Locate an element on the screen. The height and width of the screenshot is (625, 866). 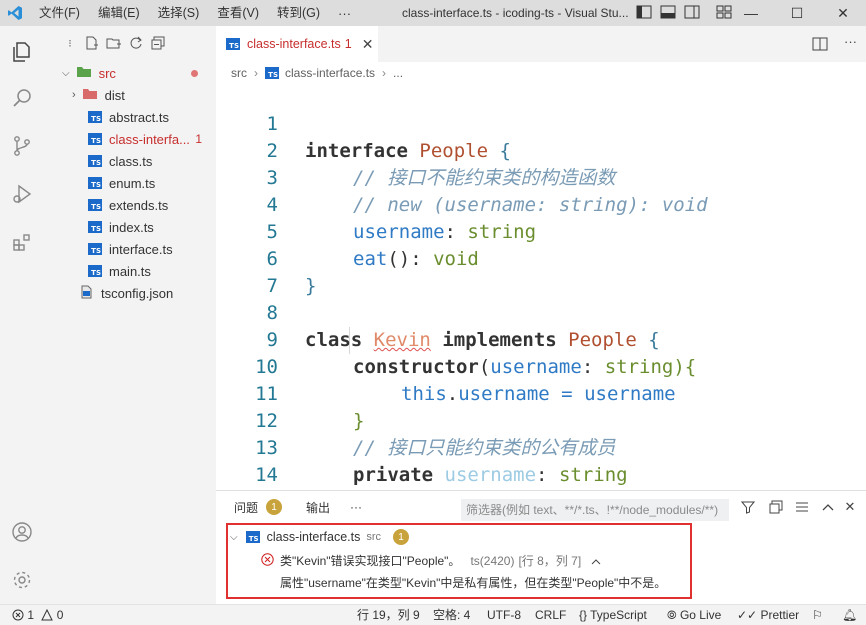
indentation: 空格: 4 is located at coordinates (451, 615).